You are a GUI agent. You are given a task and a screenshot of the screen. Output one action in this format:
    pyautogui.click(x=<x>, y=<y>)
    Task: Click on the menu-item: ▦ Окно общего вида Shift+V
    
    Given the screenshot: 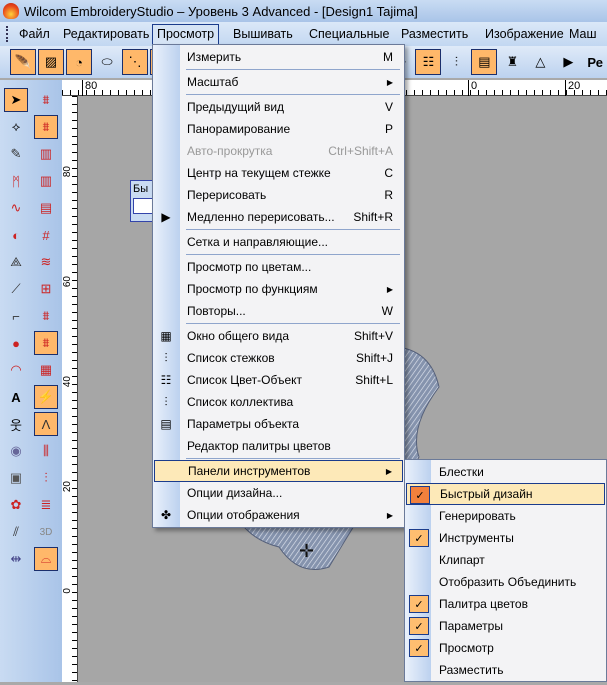 What is the action you would take?
    pyautogui.click(x=278, y=336)
    